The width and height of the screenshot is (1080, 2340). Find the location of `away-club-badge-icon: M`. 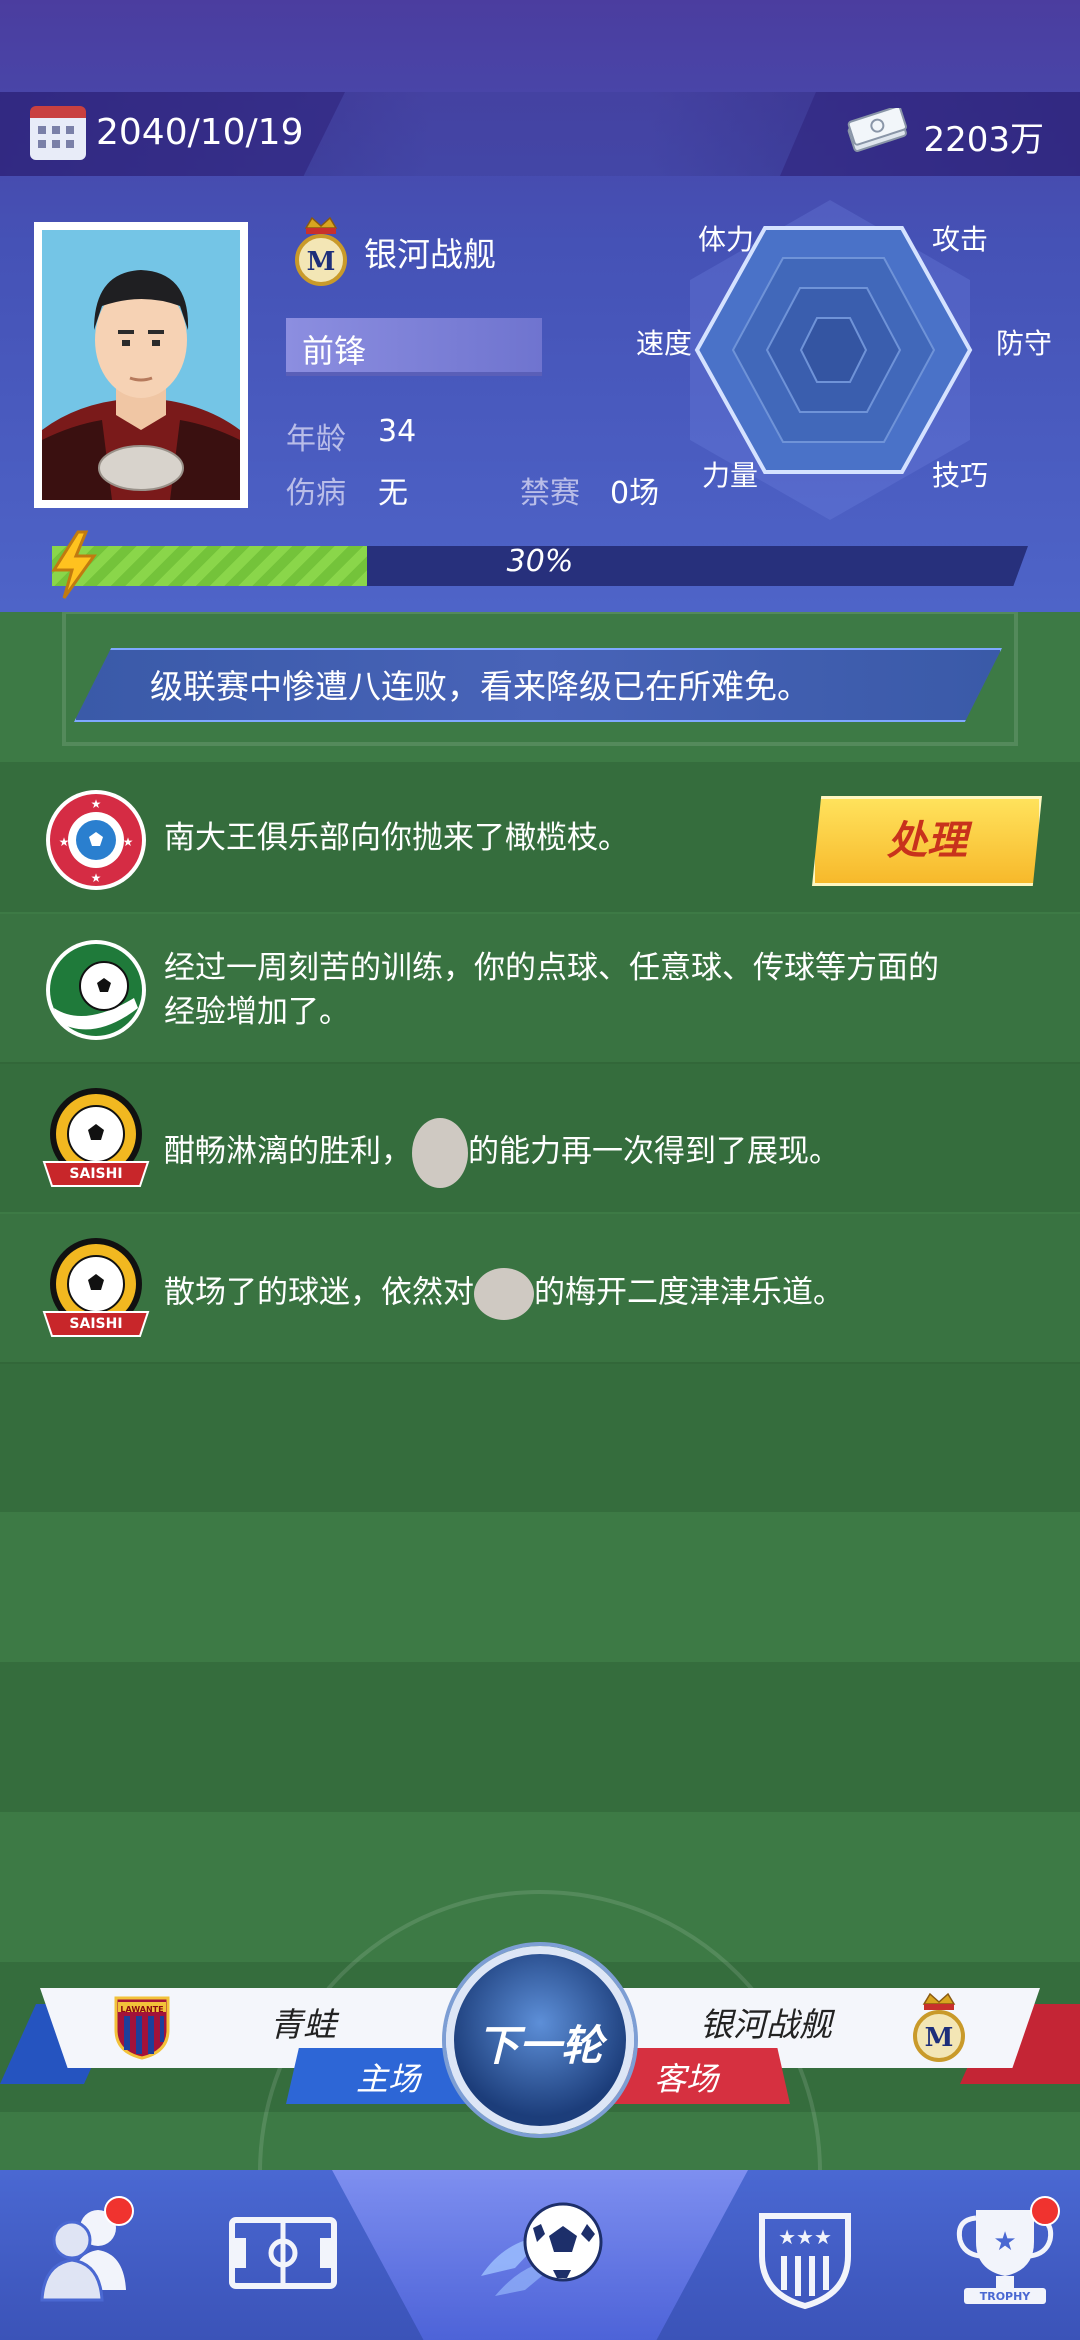

away-club-badge-icon: M is located at coordinates (939, 2027).